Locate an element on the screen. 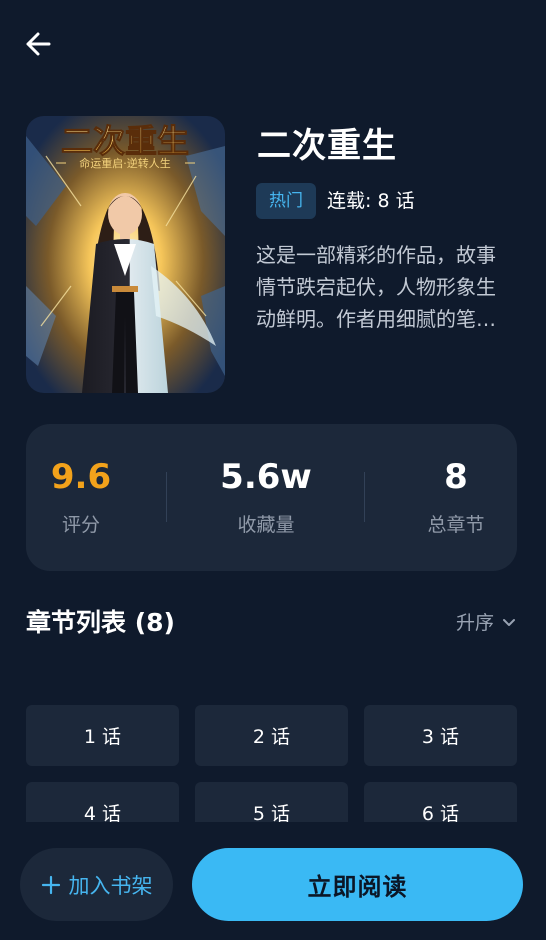 The image size is (546, 940). stat-label: 总章节 is located at coordinates (456, 525).